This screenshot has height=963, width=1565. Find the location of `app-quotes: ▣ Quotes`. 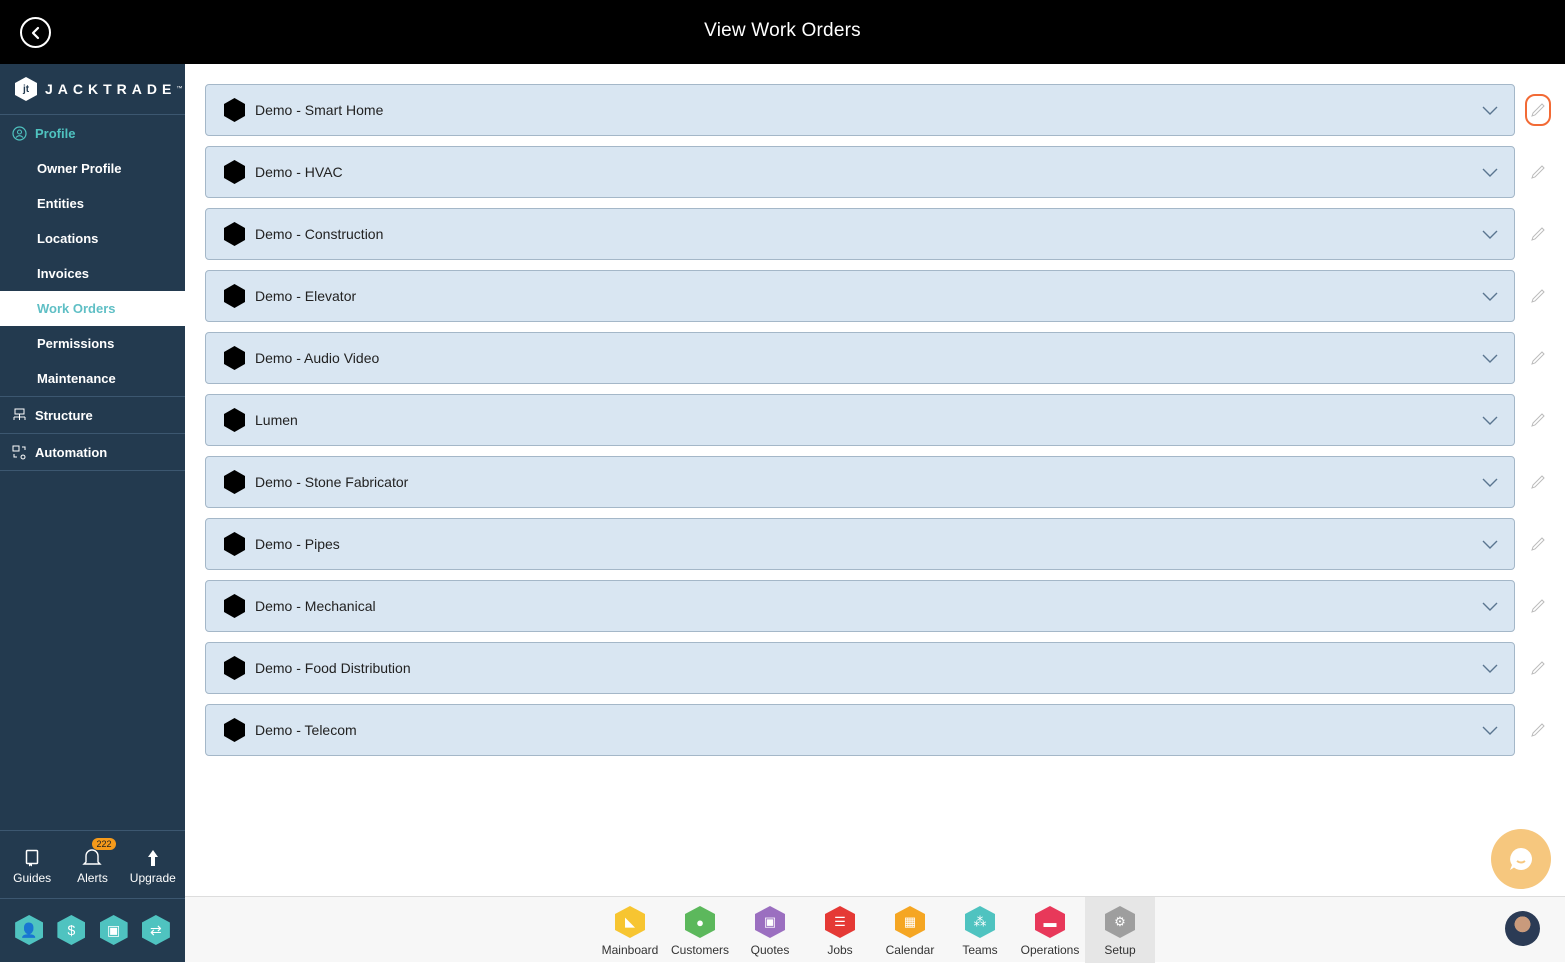

app-quotes: ▣ Quotes is located at coordinates (770, 930).